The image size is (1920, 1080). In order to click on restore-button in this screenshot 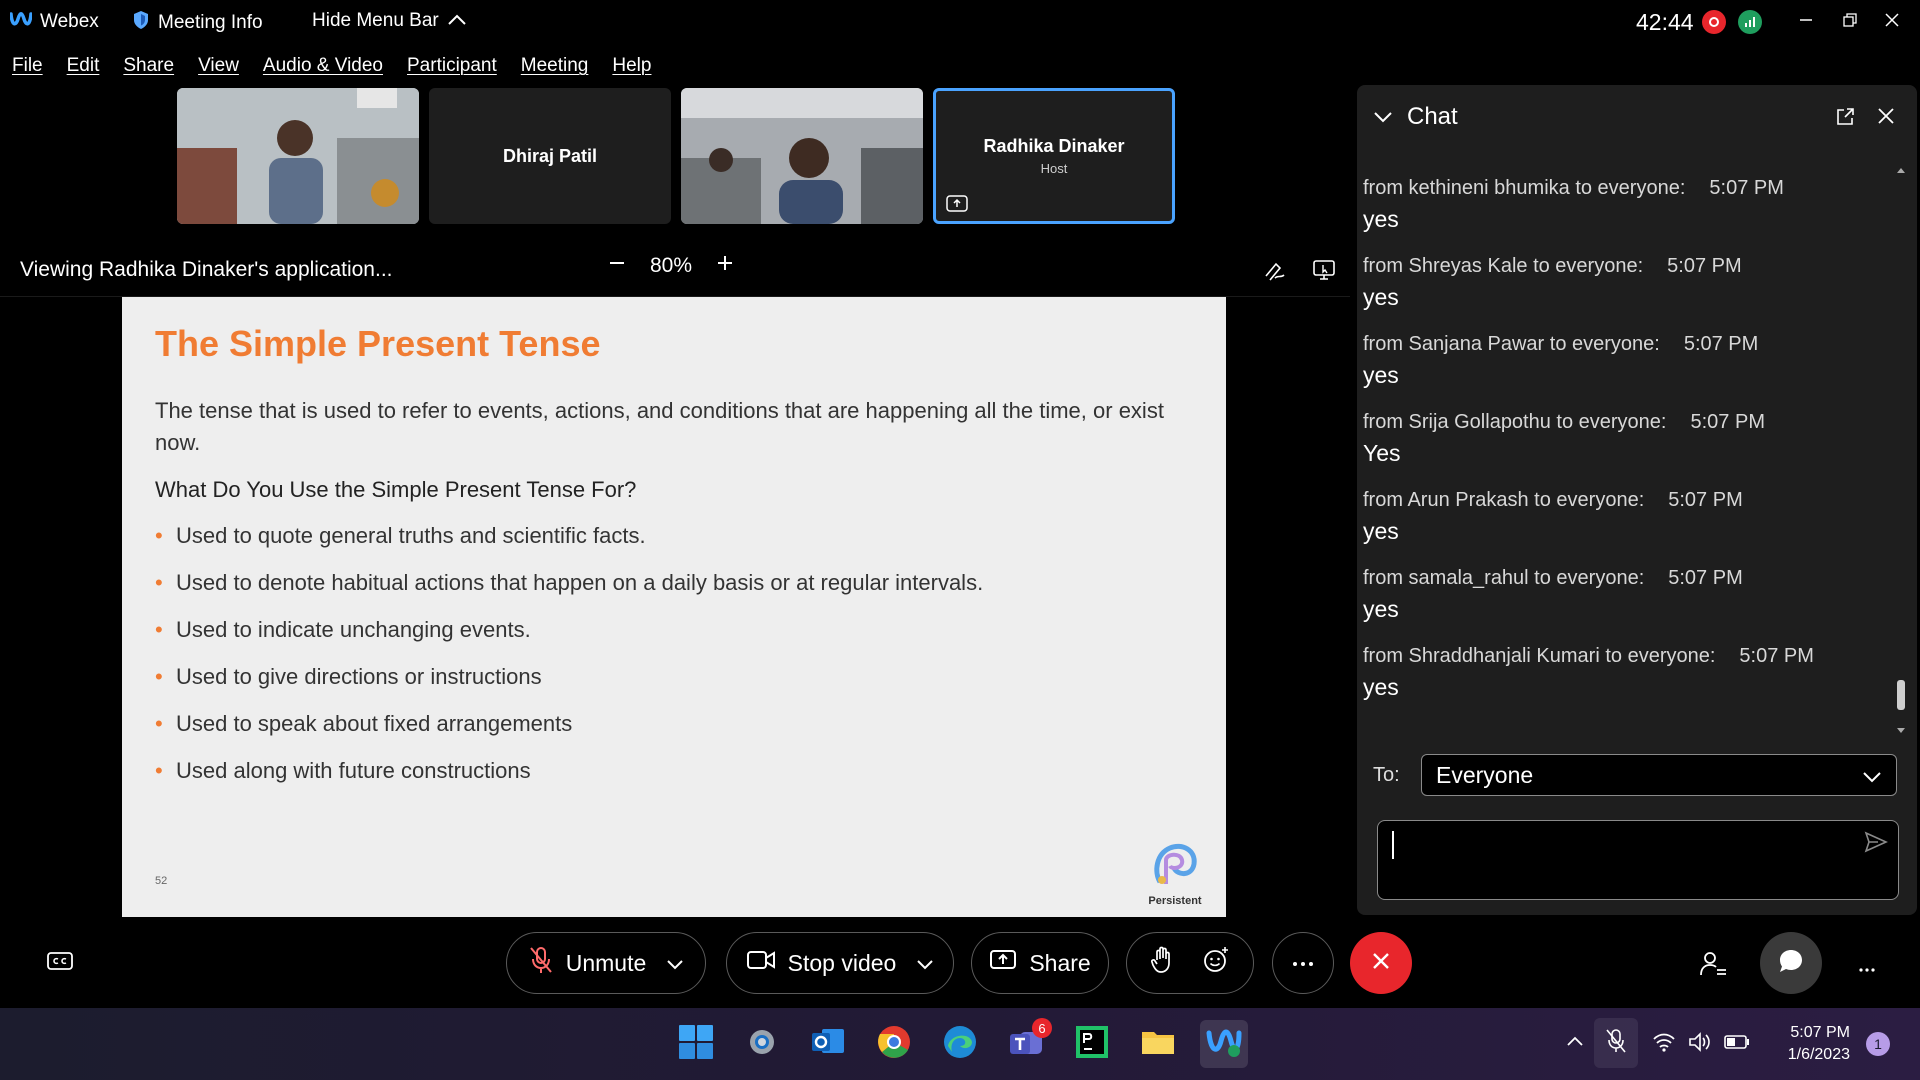, I will do `click(1850, 22)`.